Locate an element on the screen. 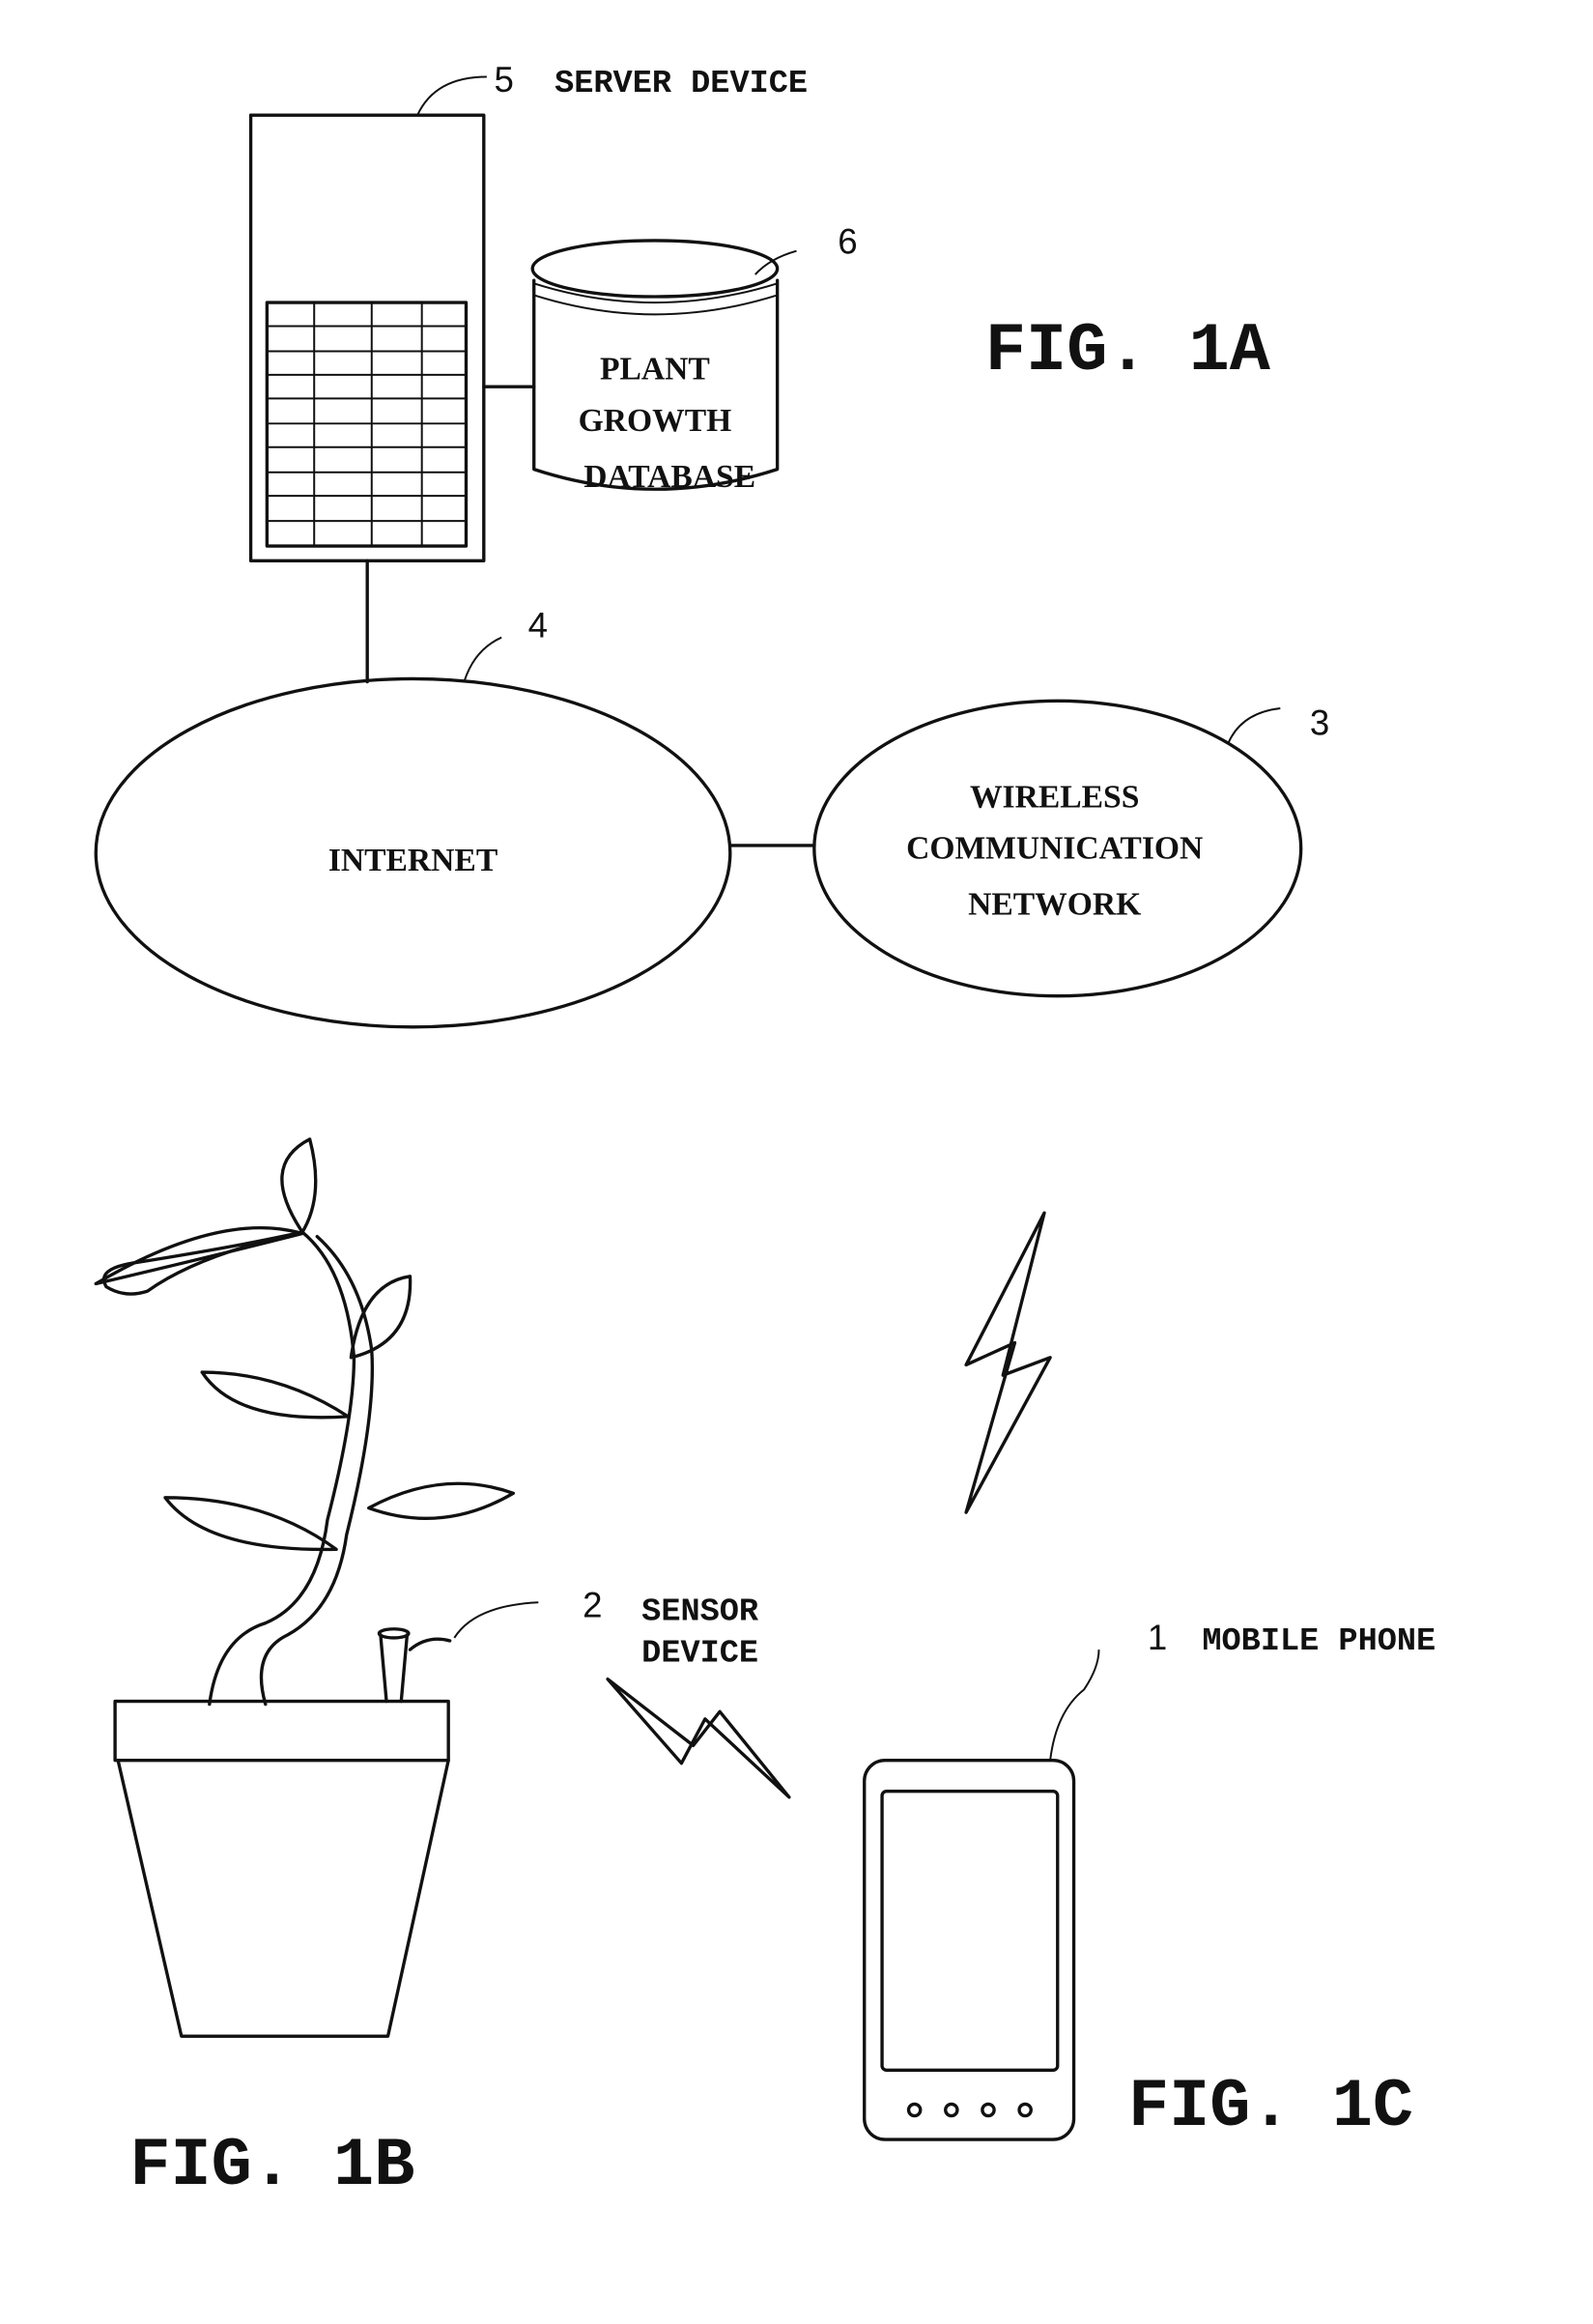 The width and height of the screenshot is (1593, 2324). pot-rim is located at coordinates (281, 1731).